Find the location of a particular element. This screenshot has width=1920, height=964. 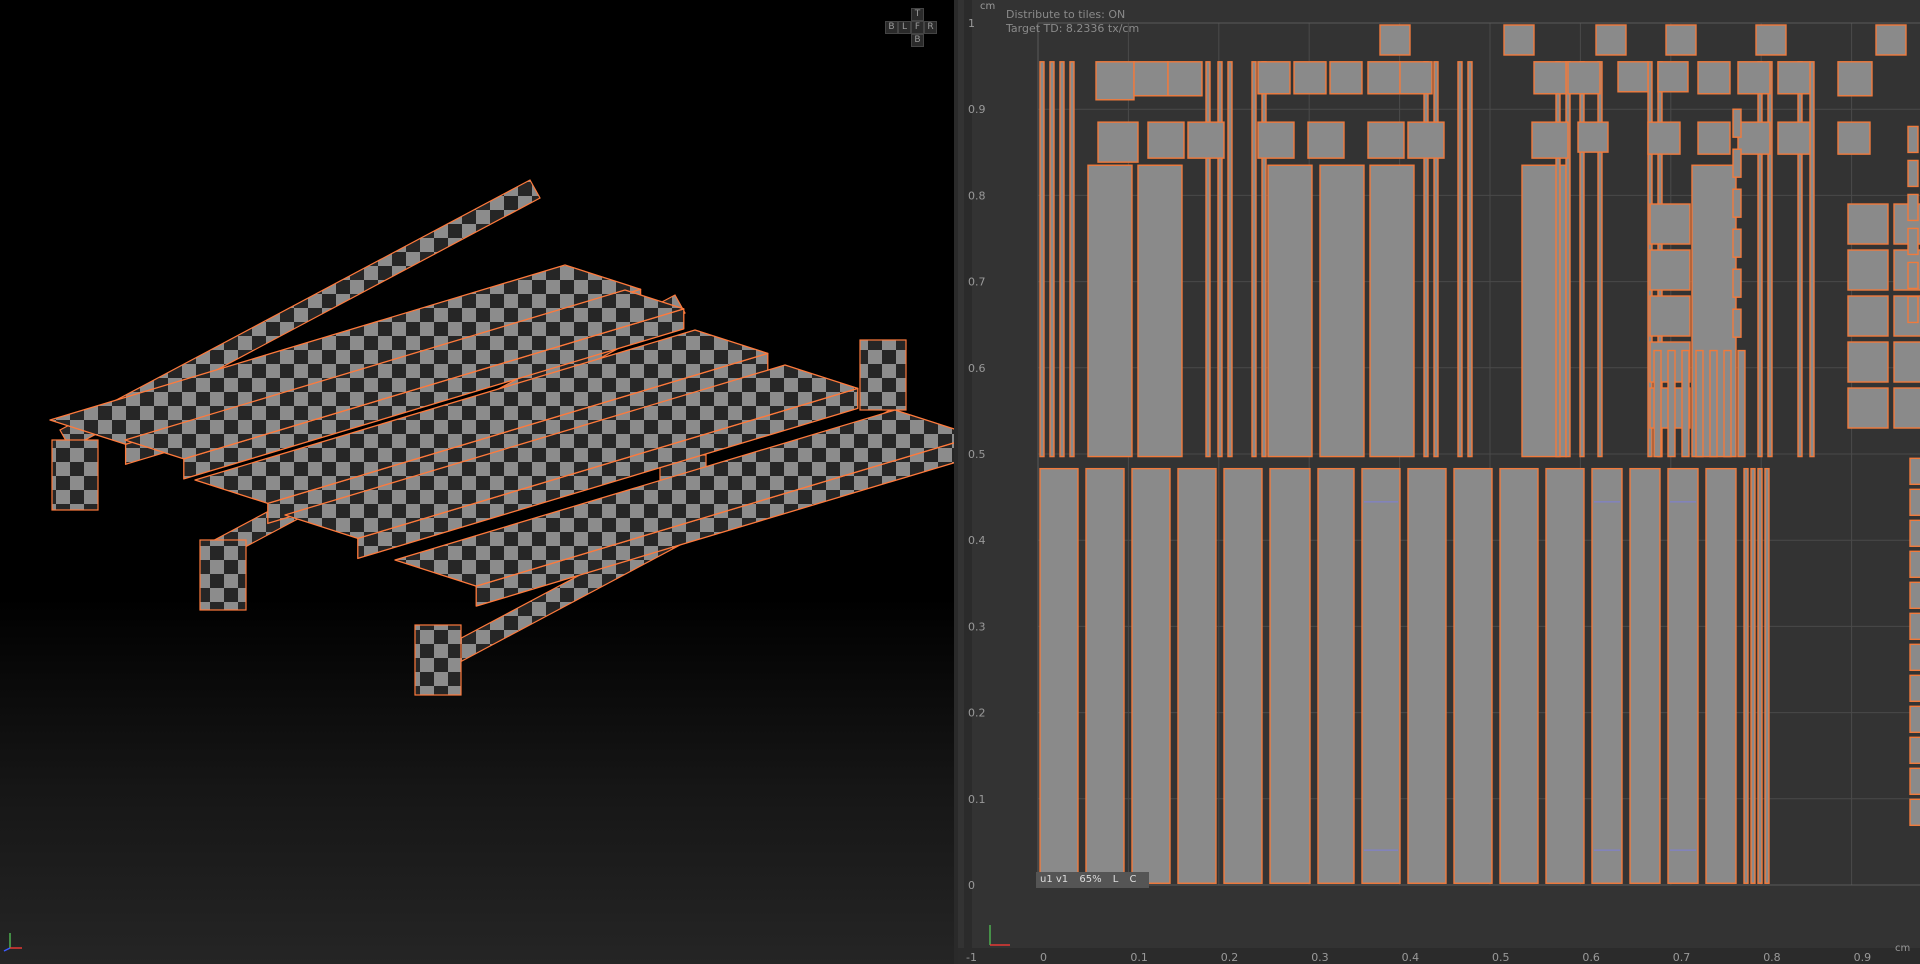

navcube-left-button: L is located at coordinates (904, 27).